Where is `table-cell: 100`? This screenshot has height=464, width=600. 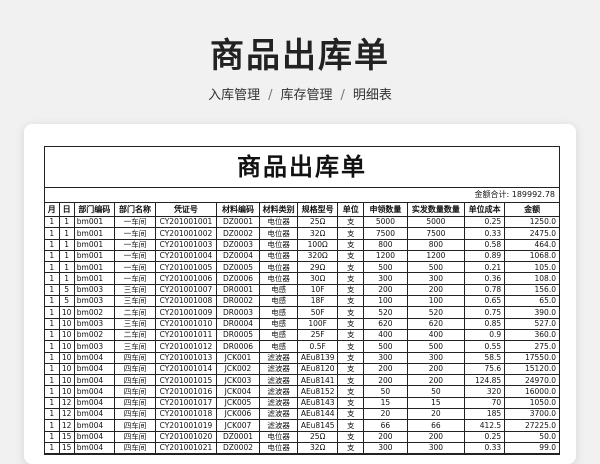 table-cell: 100 is located at coordinates (385, 301).